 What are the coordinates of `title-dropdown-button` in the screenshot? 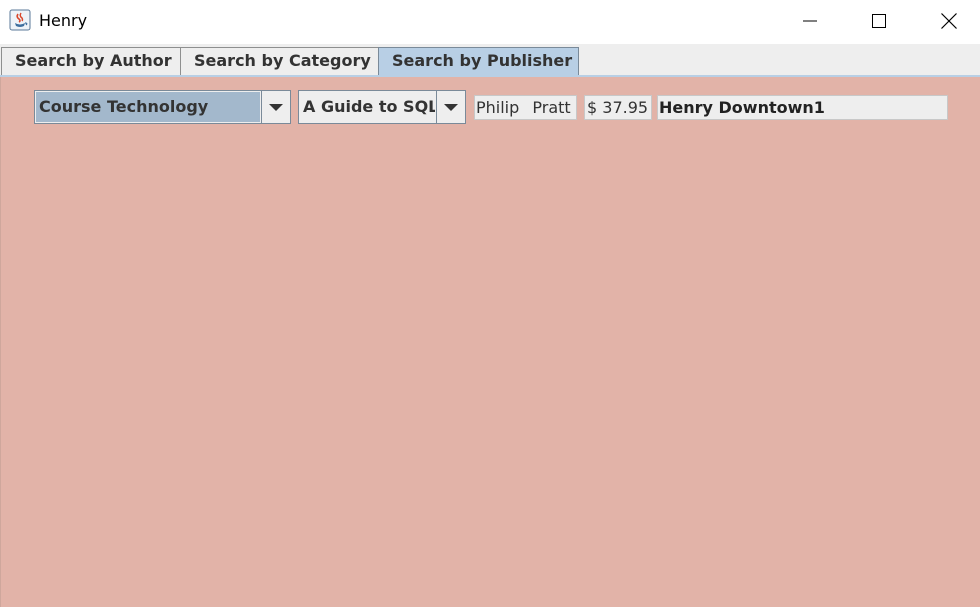 It's located at (450, 107).